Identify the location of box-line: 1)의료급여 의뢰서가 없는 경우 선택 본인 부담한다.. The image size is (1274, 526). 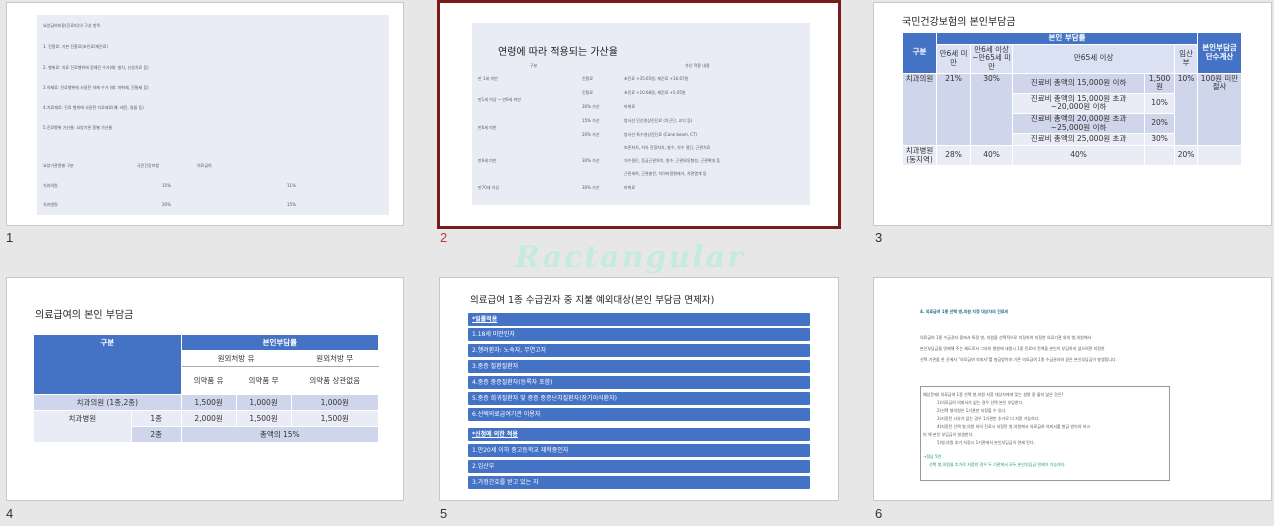
(980, 402).